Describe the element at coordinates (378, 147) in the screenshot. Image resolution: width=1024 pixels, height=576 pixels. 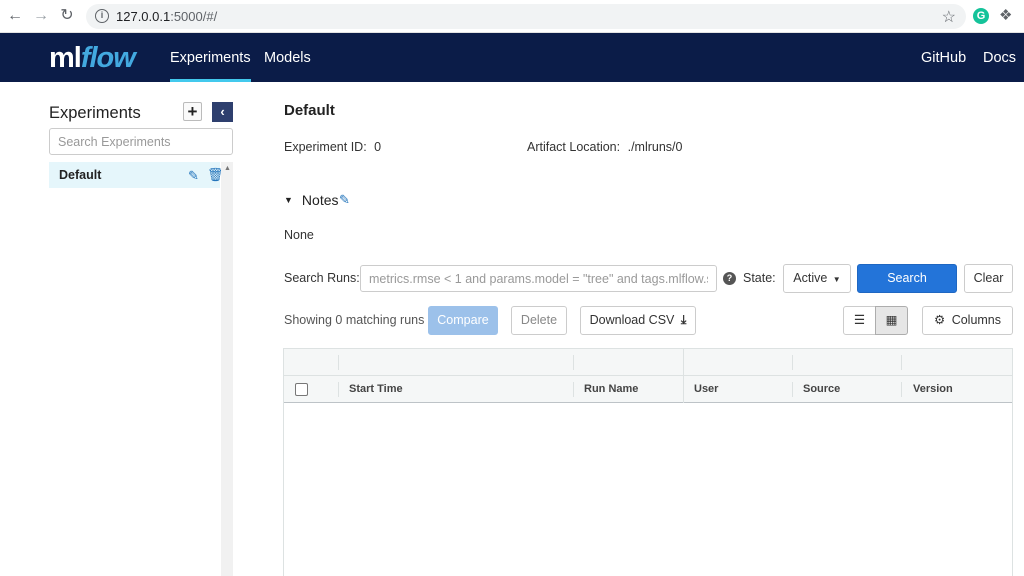
I see `experiment-id-value: 0` at that location.